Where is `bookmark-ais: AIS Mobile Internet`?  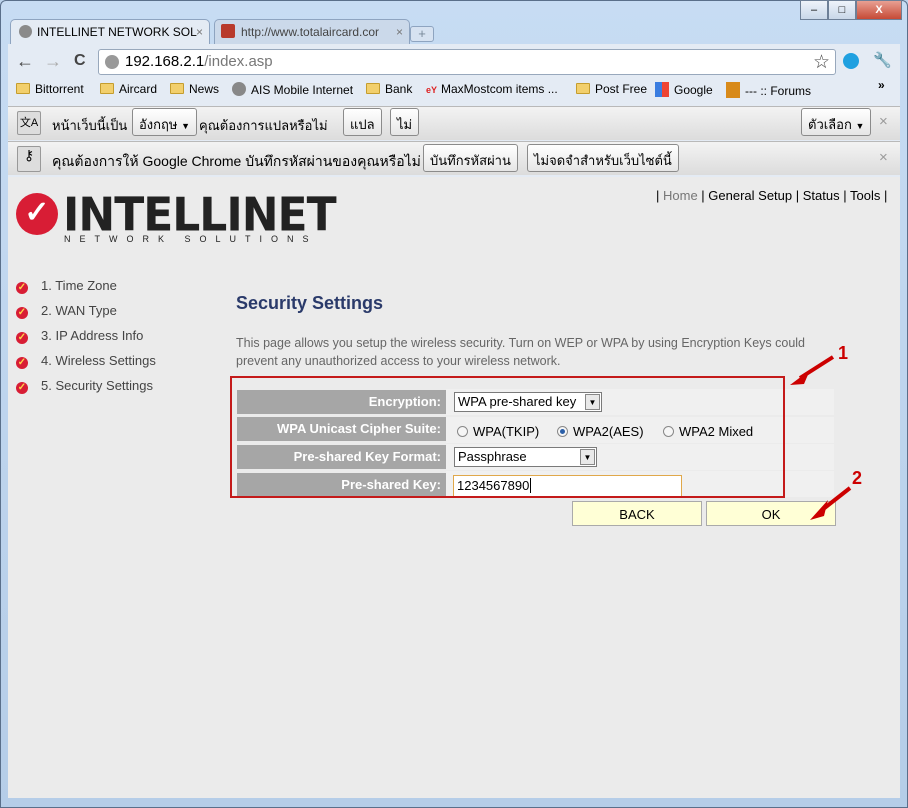 bookmark-ais: AIS Mobile Internet is located at coordinates (292, 89).